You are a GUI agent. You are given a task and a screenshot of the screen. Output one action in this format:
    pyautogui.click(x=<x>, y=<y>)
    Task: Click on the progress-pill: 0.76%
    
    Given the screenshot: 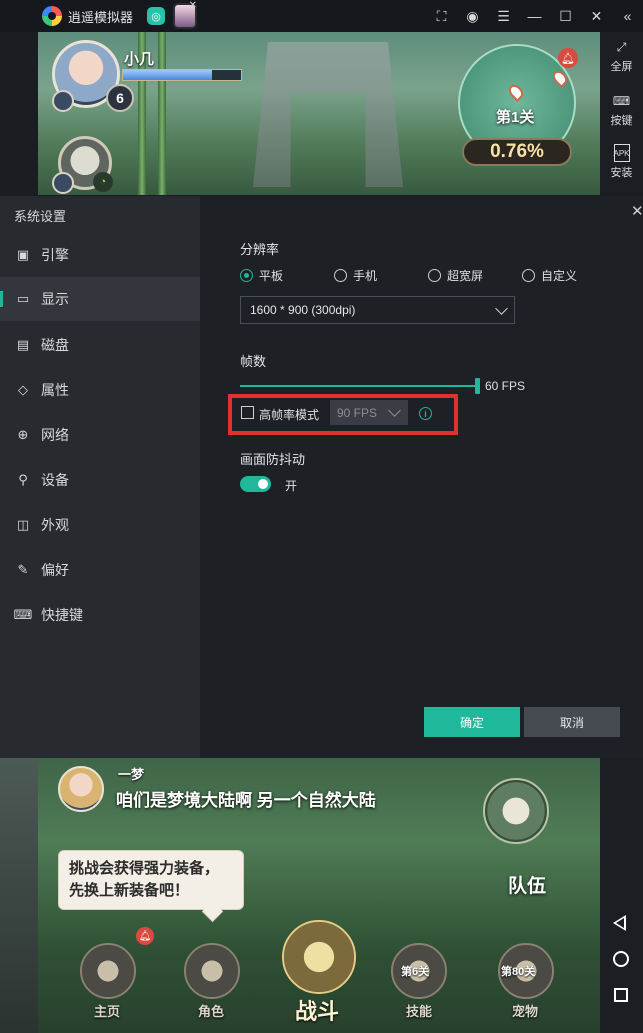 What is the action you would take?
    pyautogui.click(x=517, y=152)
    